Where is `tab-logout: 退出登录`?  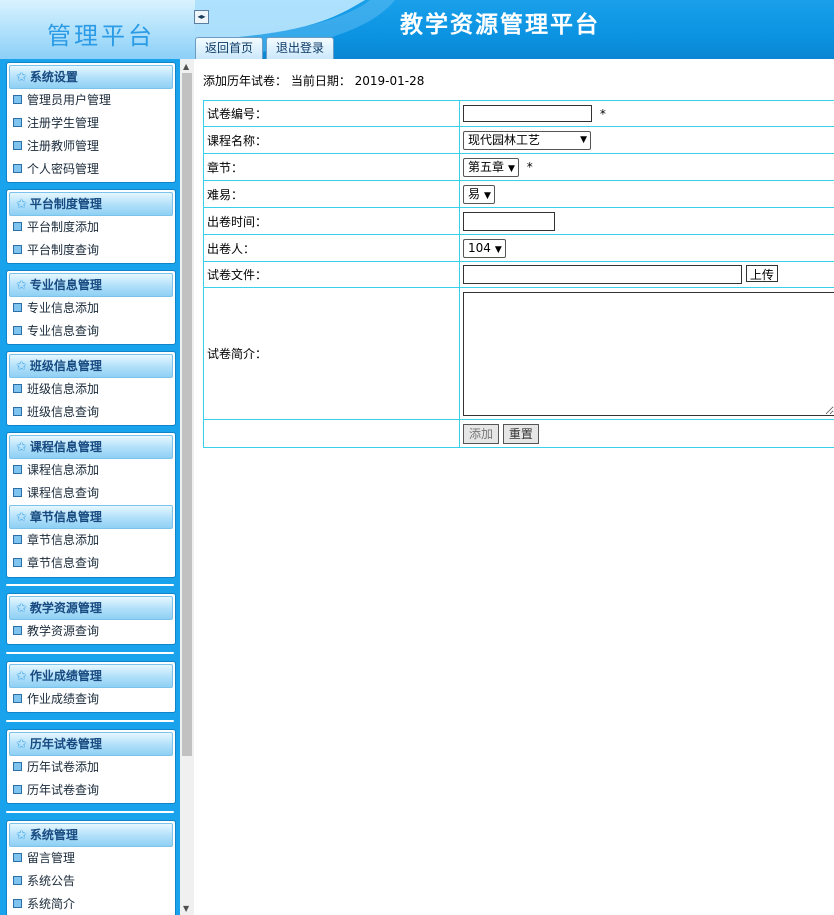
tab-logout: 退出登录 is located at coordinates (300, 48).